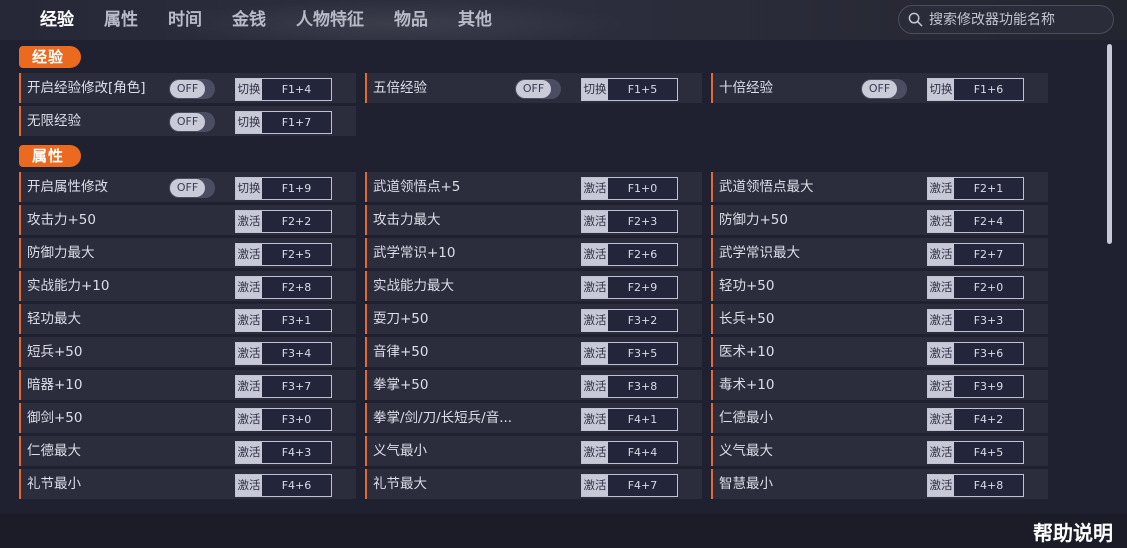 Image resolution: width=1127 pixels, height=548 pixels. Describe the element at coordinates (975, 353) in the screenshot. I see `hotkey-button: 激活 F3+6` at that location.